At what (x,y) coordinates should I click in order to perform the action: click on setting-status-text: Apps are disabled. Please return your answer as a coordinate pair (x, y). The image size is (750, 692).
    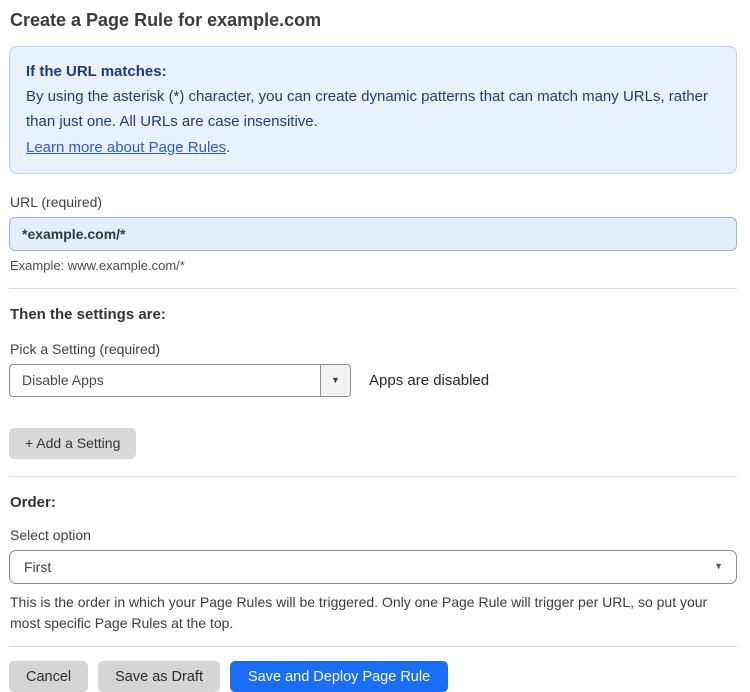
    Looking at the image, I should click on (429, 380).